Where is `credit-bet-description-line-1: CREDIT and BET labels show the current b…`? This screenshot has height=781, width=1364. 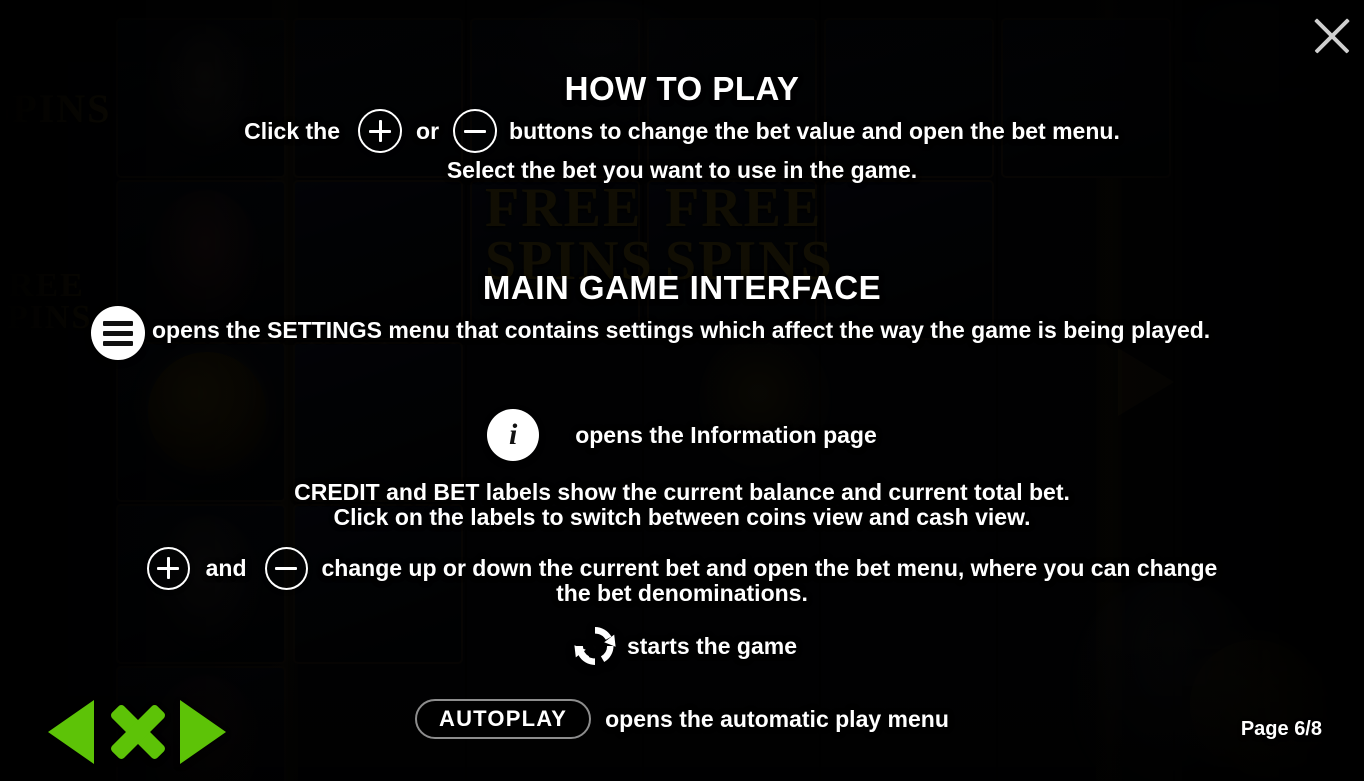
credit-bet-description-line-1: CREDIT and BET labels show the current b… is located at coordinates (682, 492).